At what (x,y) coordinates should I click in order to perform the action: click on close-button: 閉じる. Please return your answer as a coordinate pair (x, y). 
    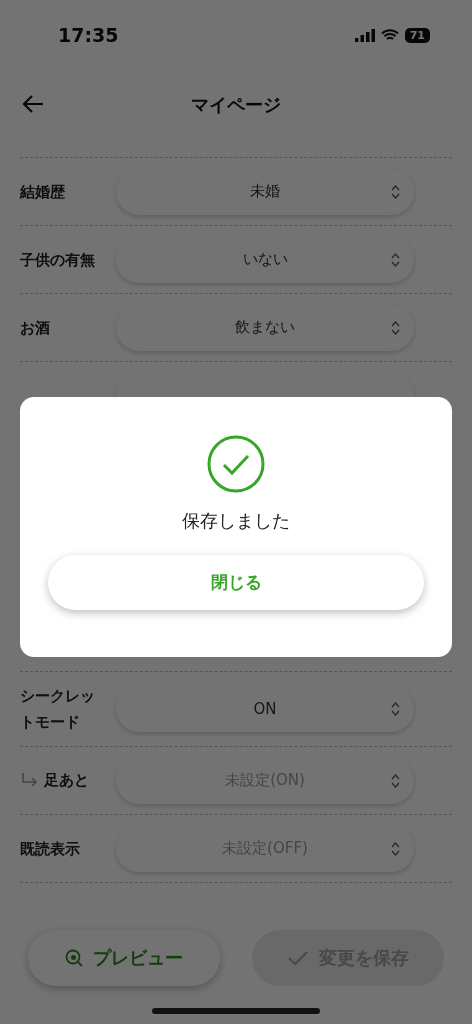
    Looking at the image, I should click on (236, 582).